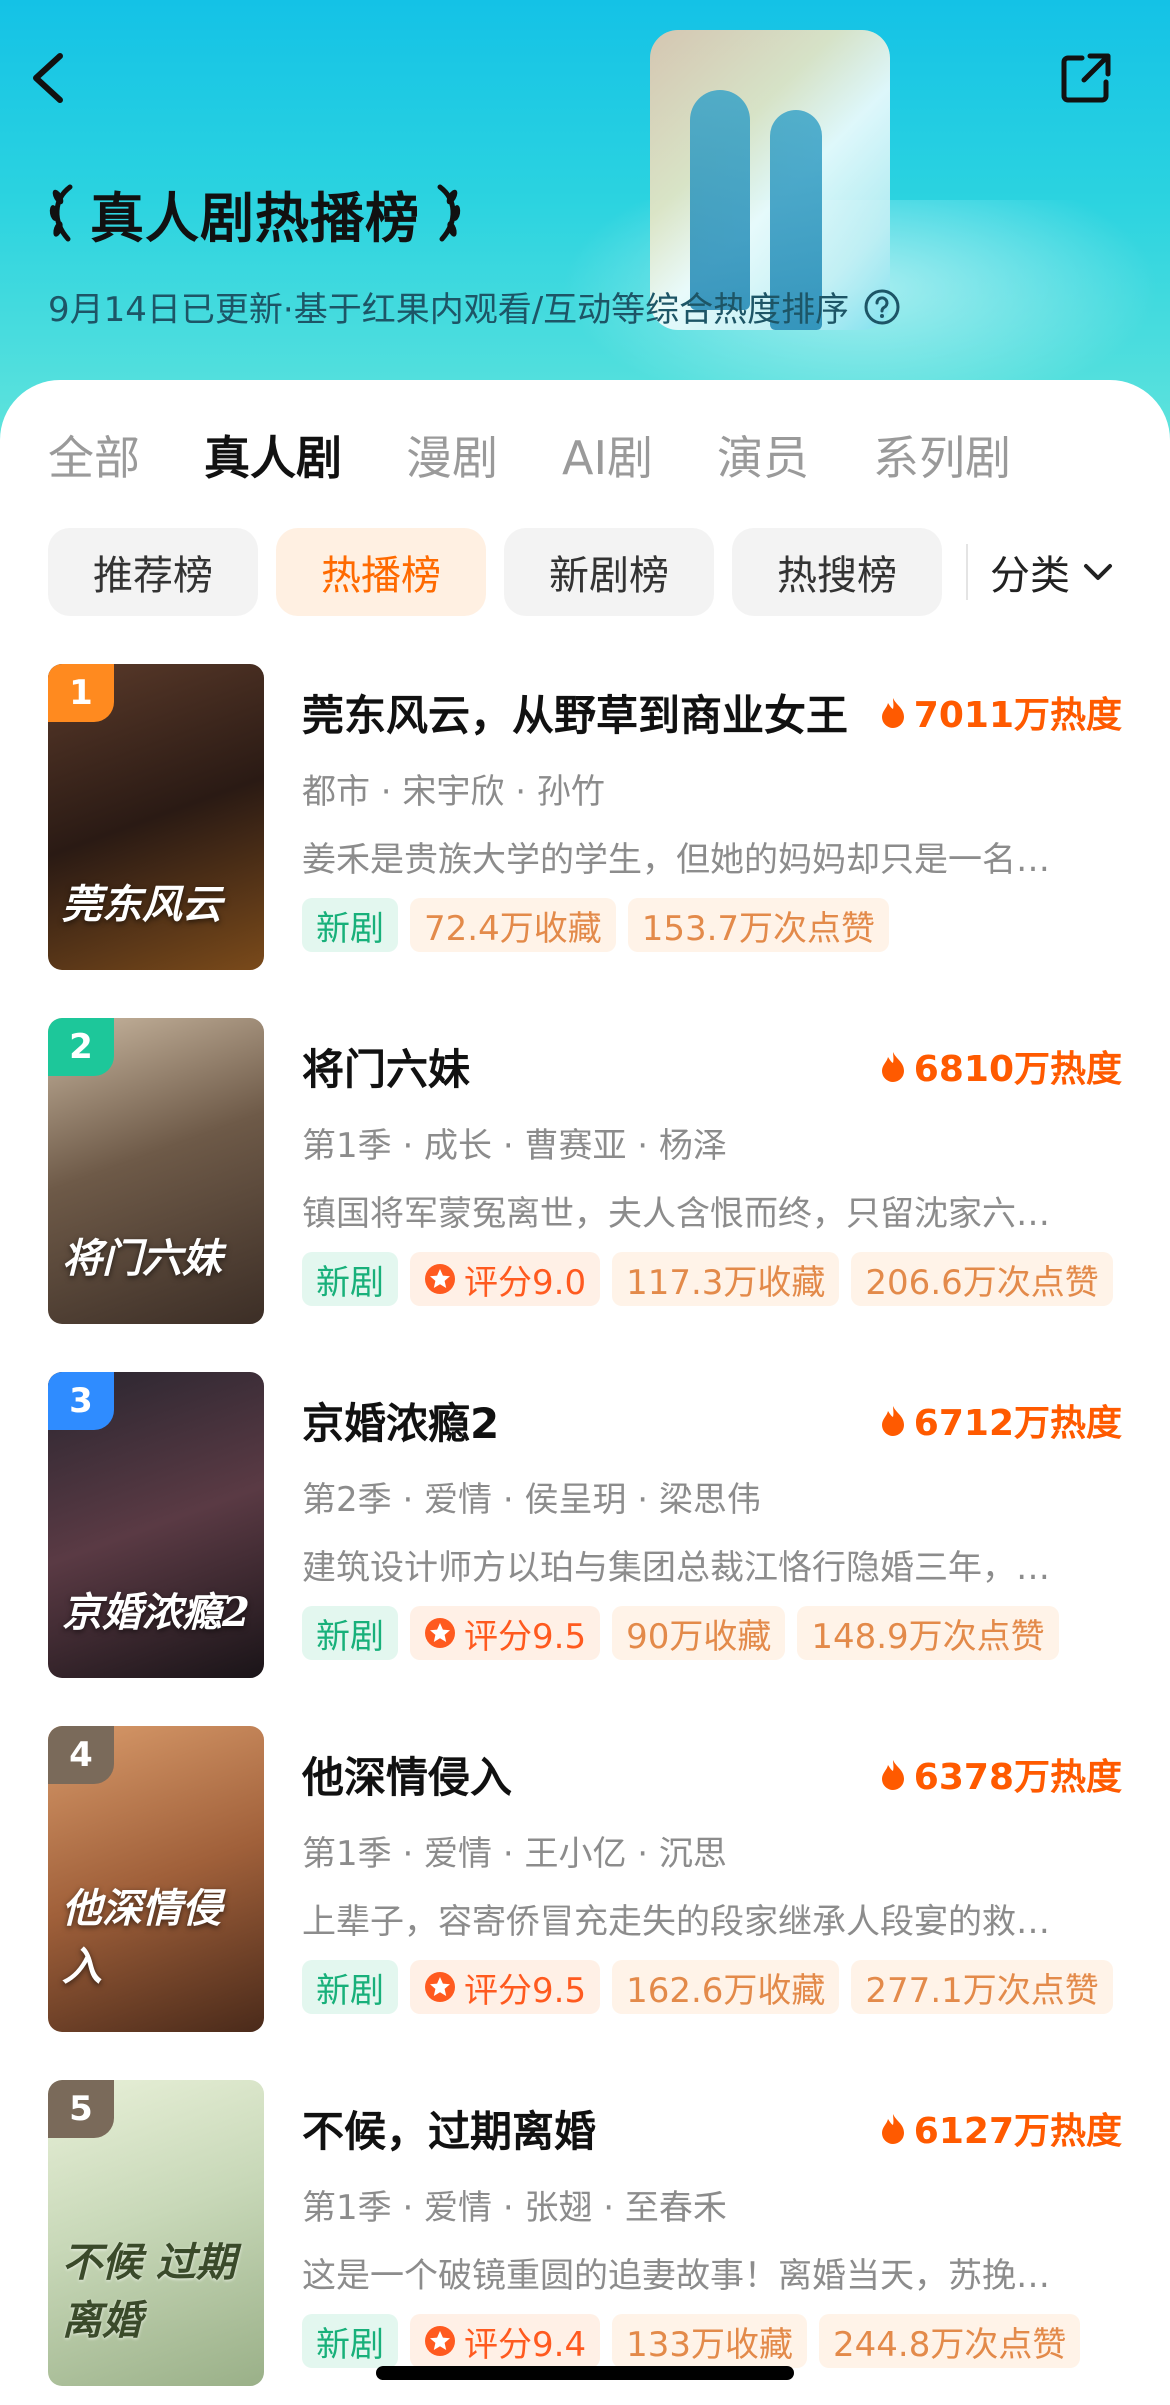 Image resolution: width=1170 pixels, height=2405 pixels. Describe the element at coordinates (1030, 576) in the screenshot. I see `category-label: 分类` at that location.